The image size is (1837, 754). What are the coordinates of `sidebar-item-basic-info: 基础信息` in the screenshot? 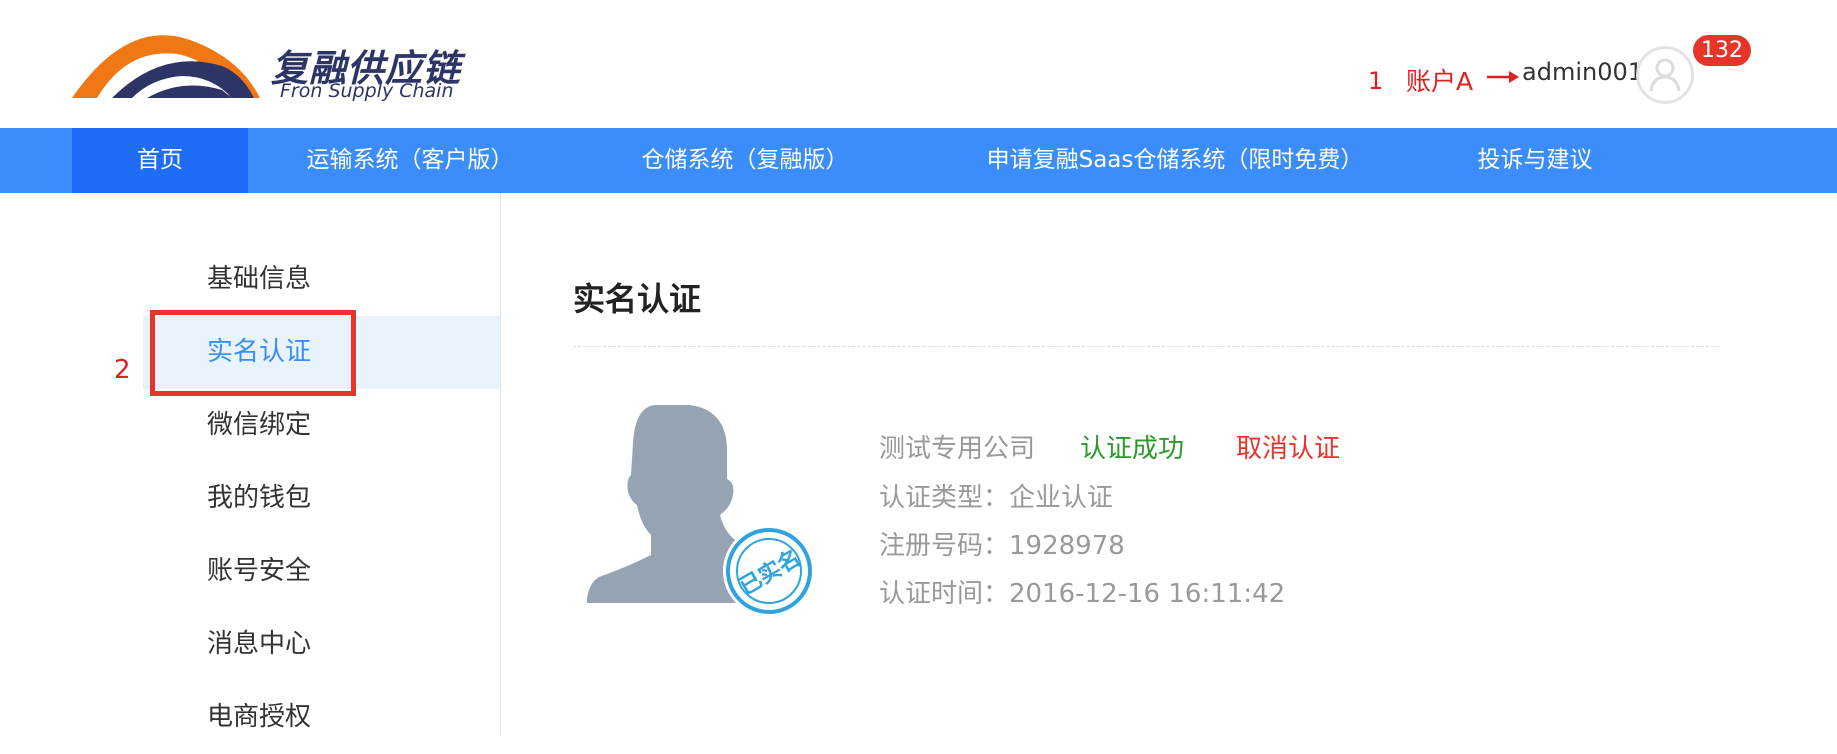 It's located at (321, 279).